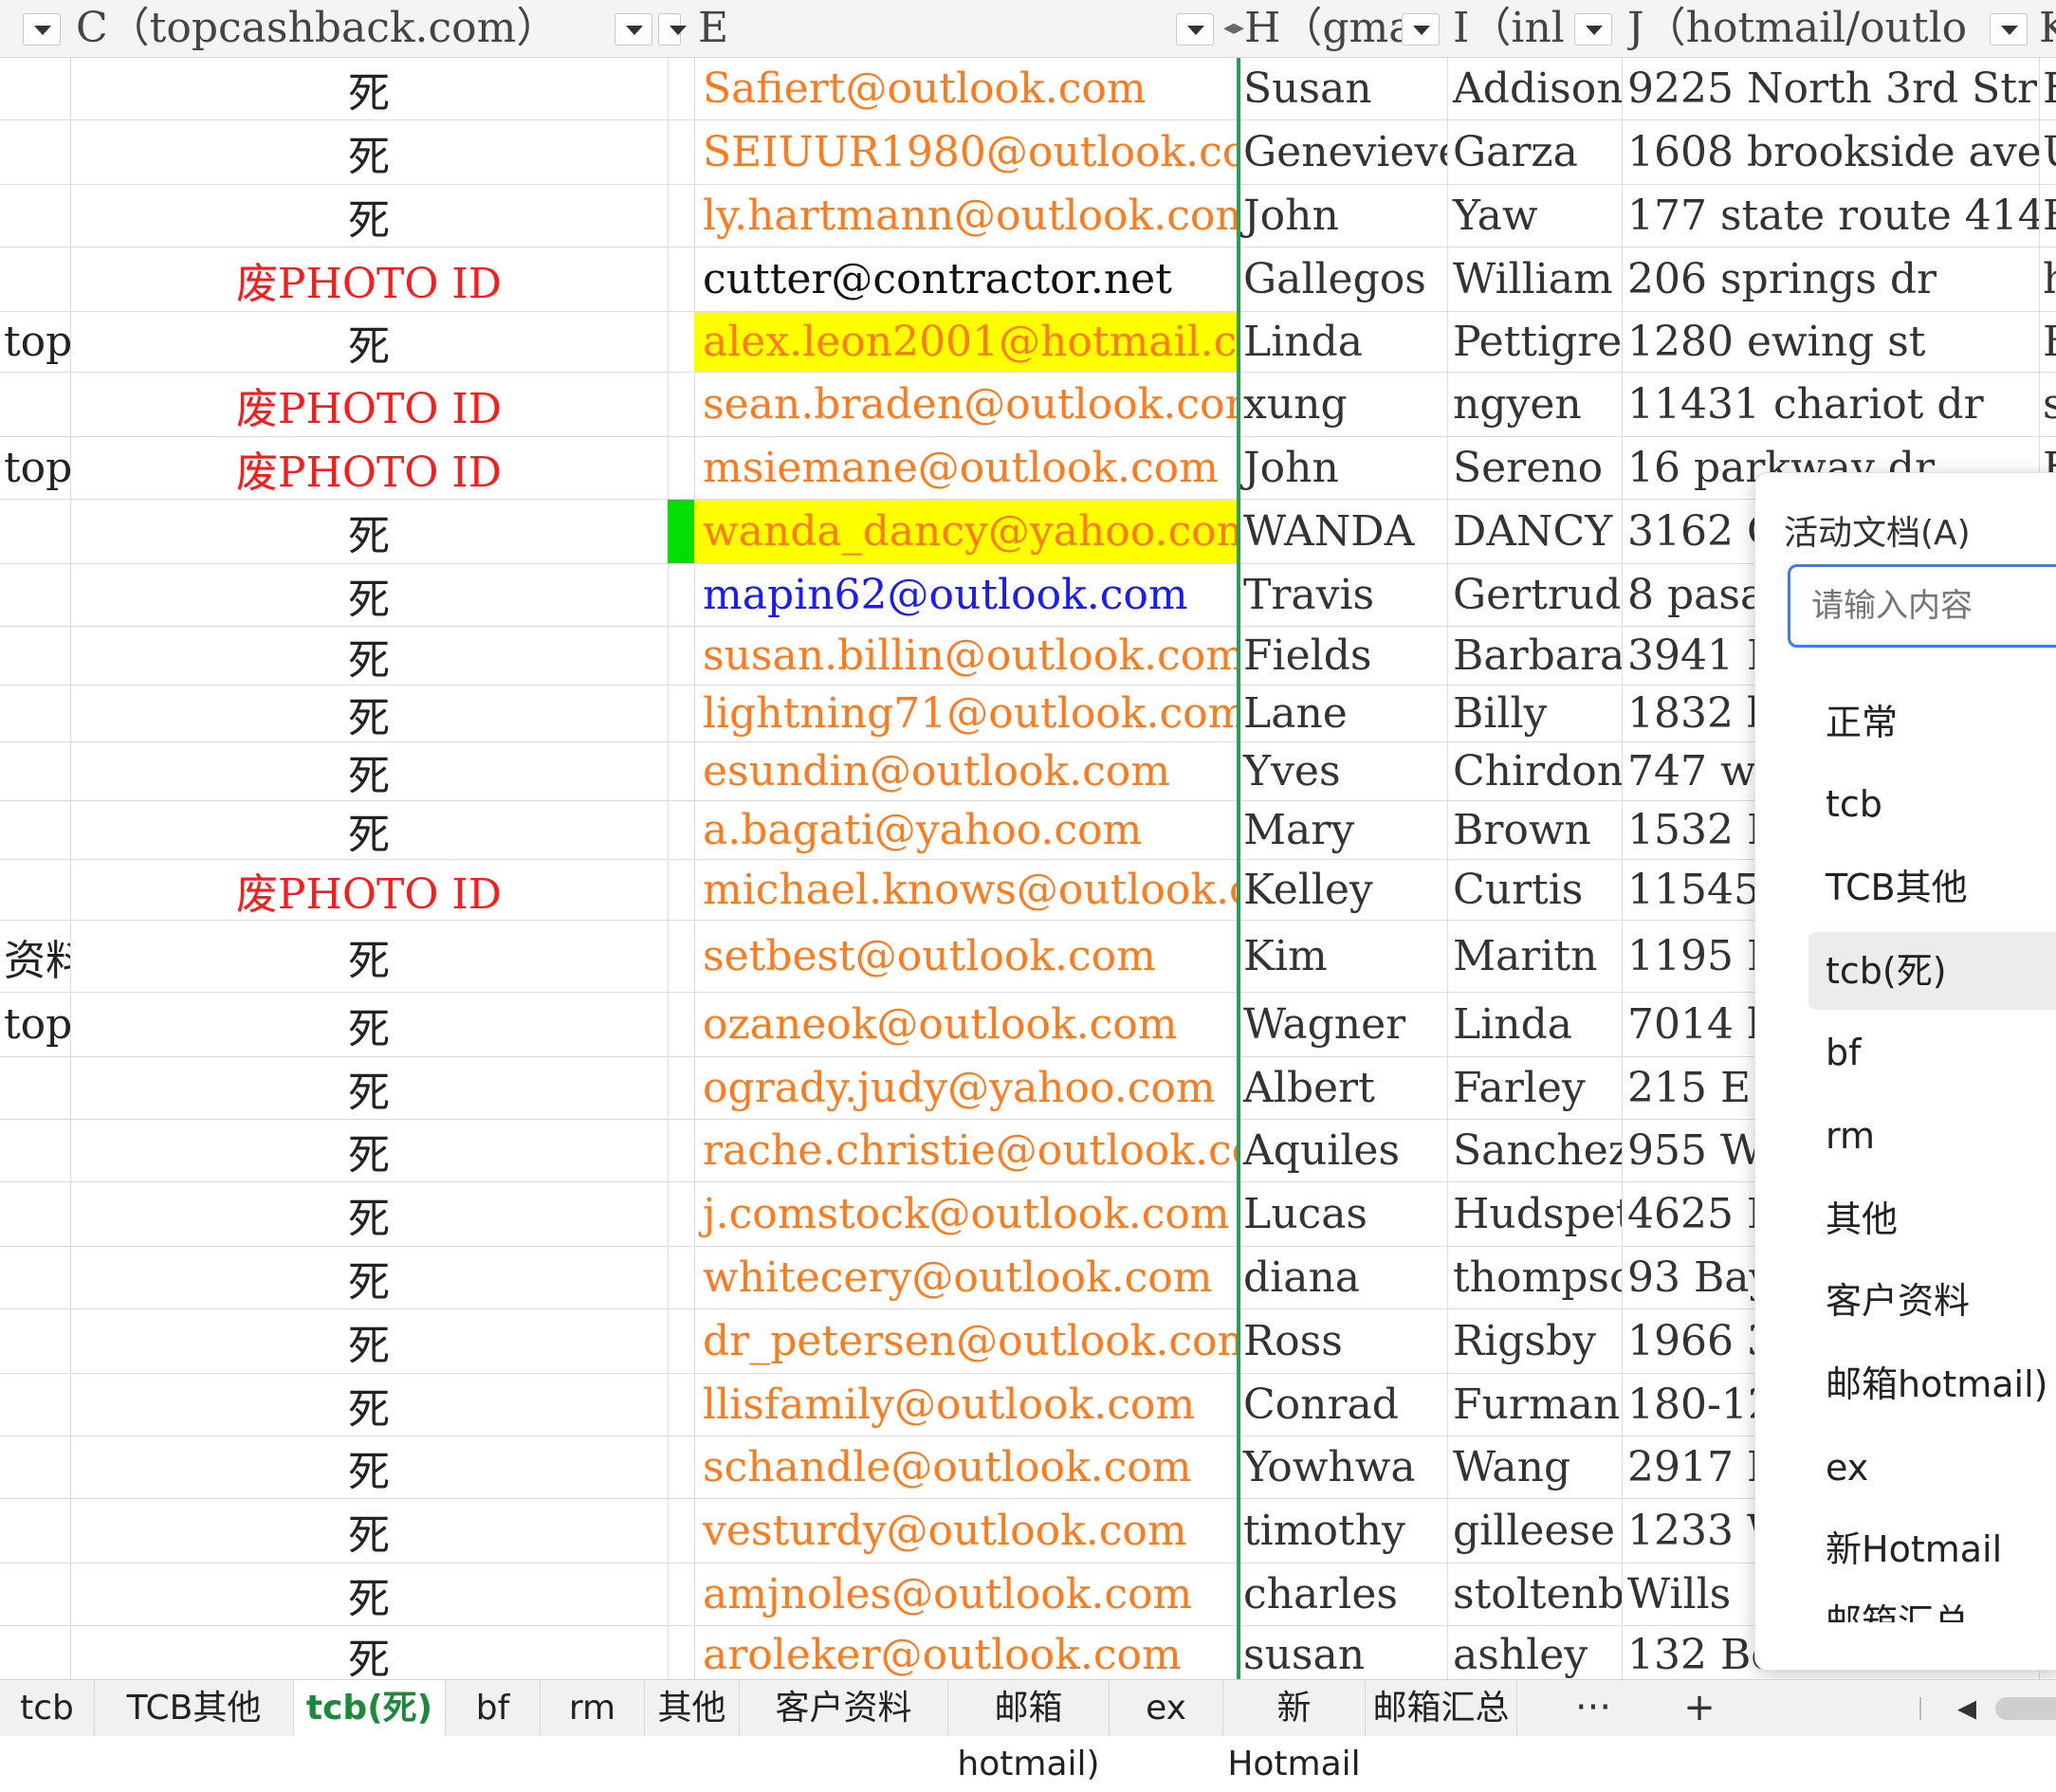 The image size is (2056, 1792). I want to click on sheet-list-item: bf, so click(1932, 1052).